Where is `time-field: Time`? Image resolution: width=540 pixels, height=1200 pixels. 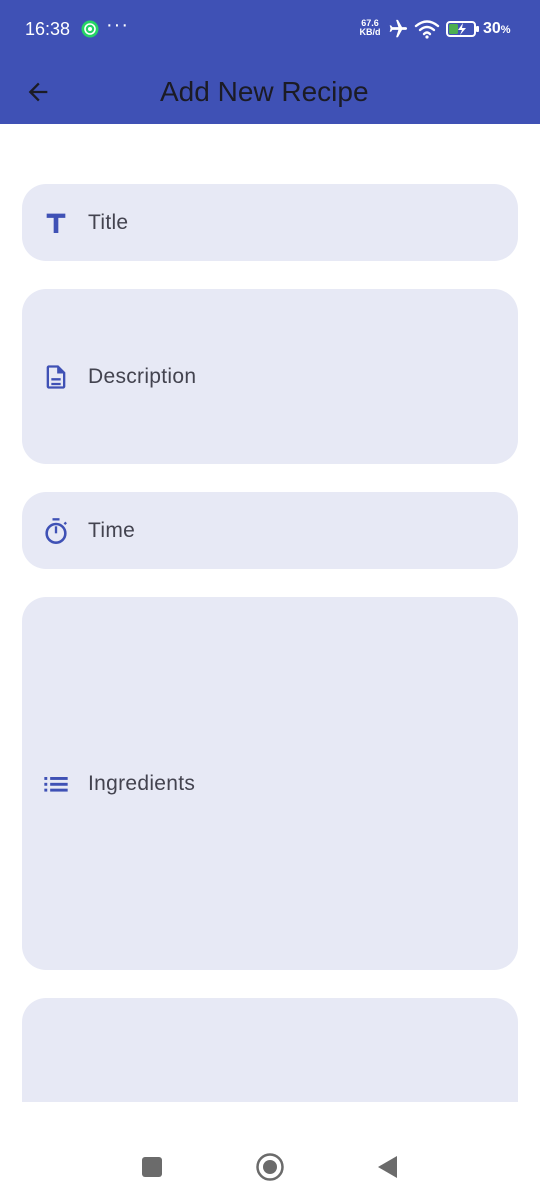 time-field: Time is located at coordinates (270, 530).